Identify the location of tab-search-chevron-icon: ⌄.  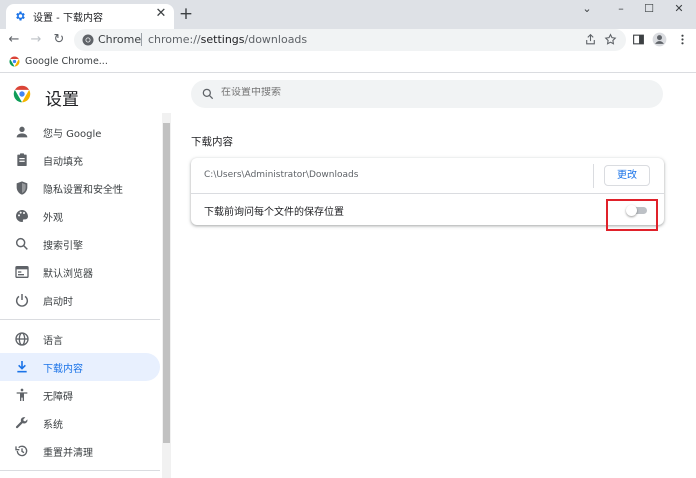
(587, 10).